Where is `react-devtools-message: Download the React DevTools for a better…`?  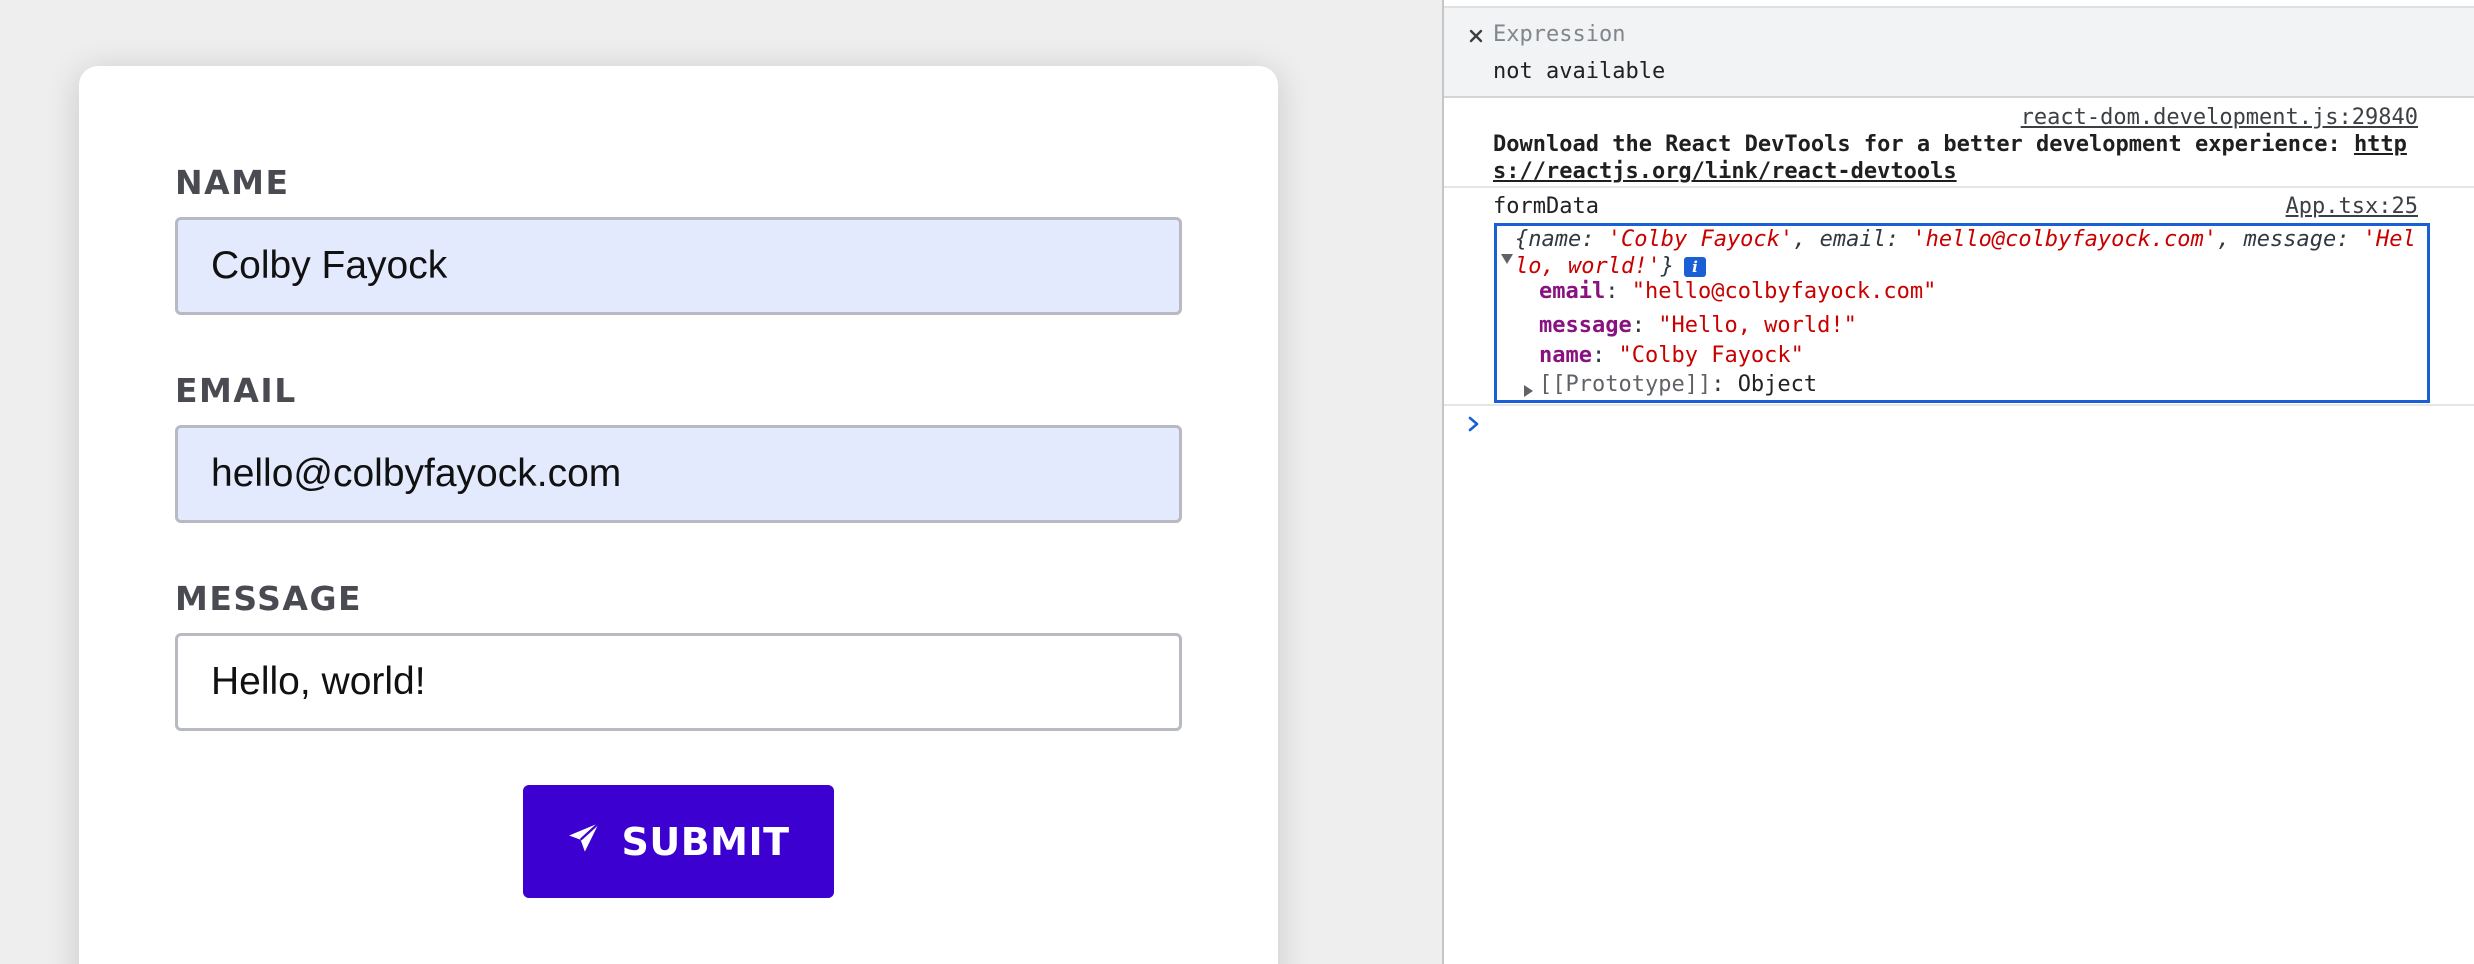
react-devtools-message: Download the React DevTools for a better… is located at coordinates (1923, 144).